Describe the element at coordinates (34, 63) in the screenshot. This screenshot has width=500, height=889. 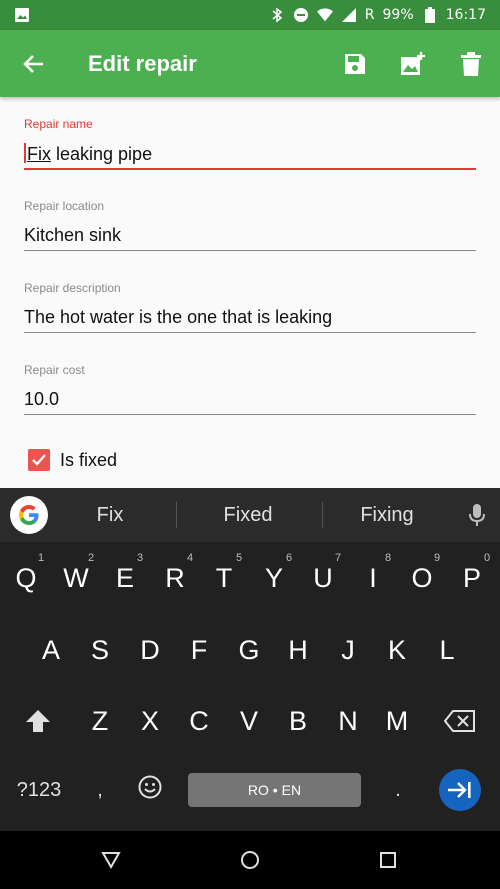
I see `back-button` at that location.